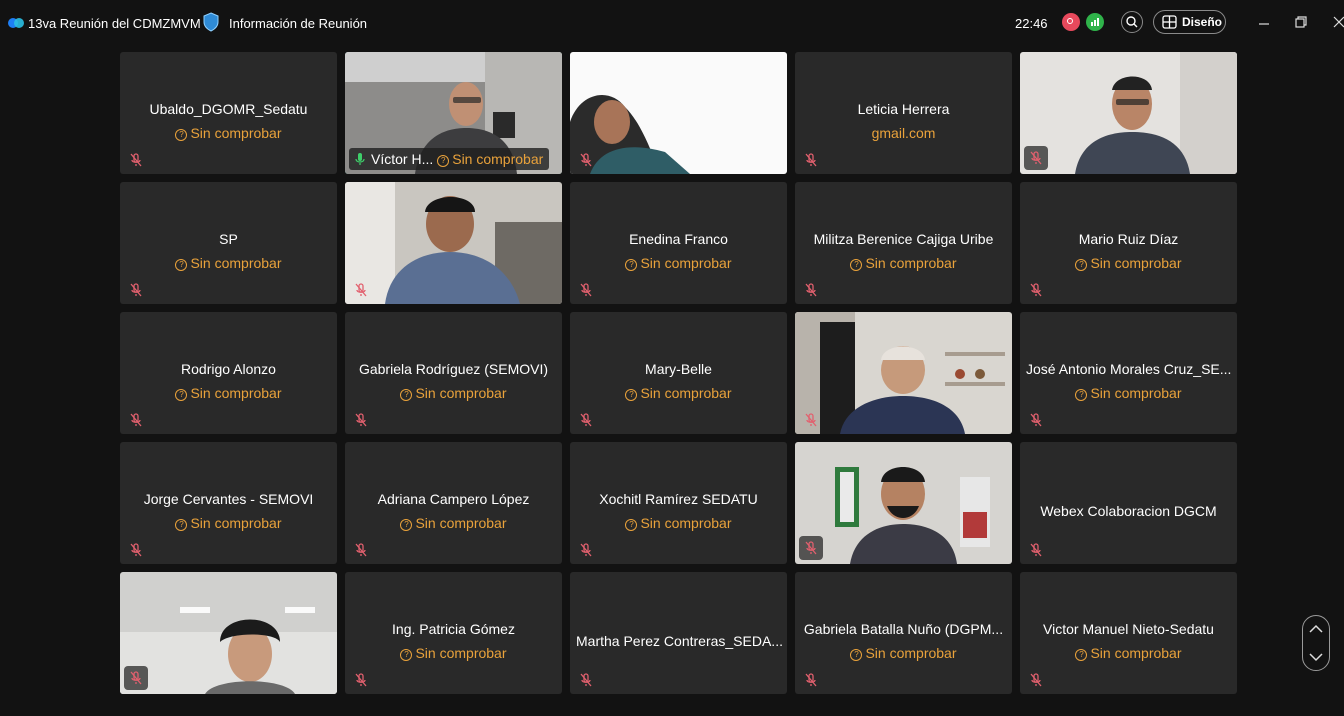  What do you see at coordinates (228, 369) in the screenshot?
I see `participant-name: Rodrigo Alonzo` at bounding box center [228, 369].